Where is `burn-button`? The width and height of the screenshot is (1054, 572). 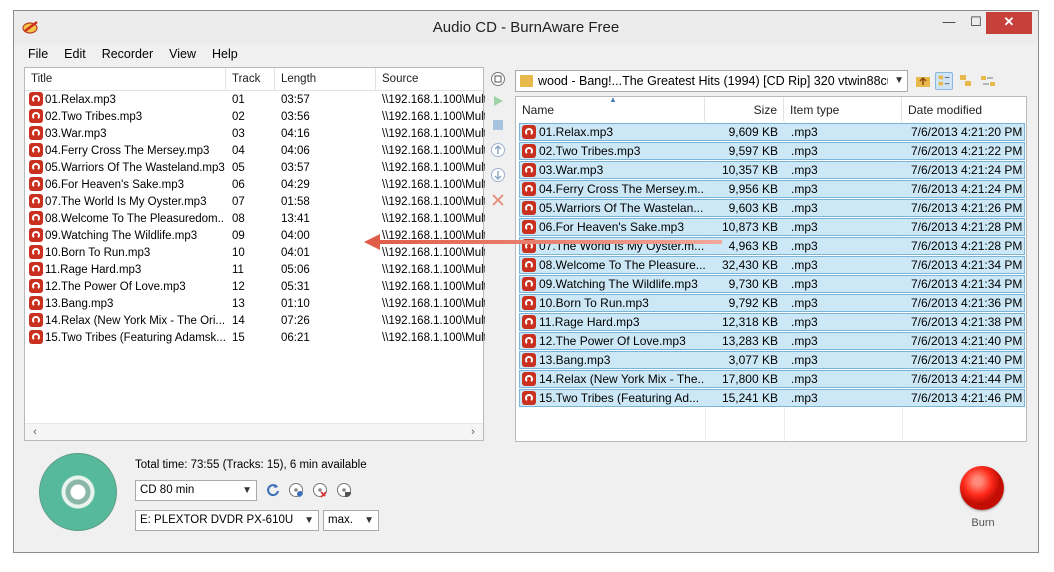 burn-button is located at coordinates (982, 488).